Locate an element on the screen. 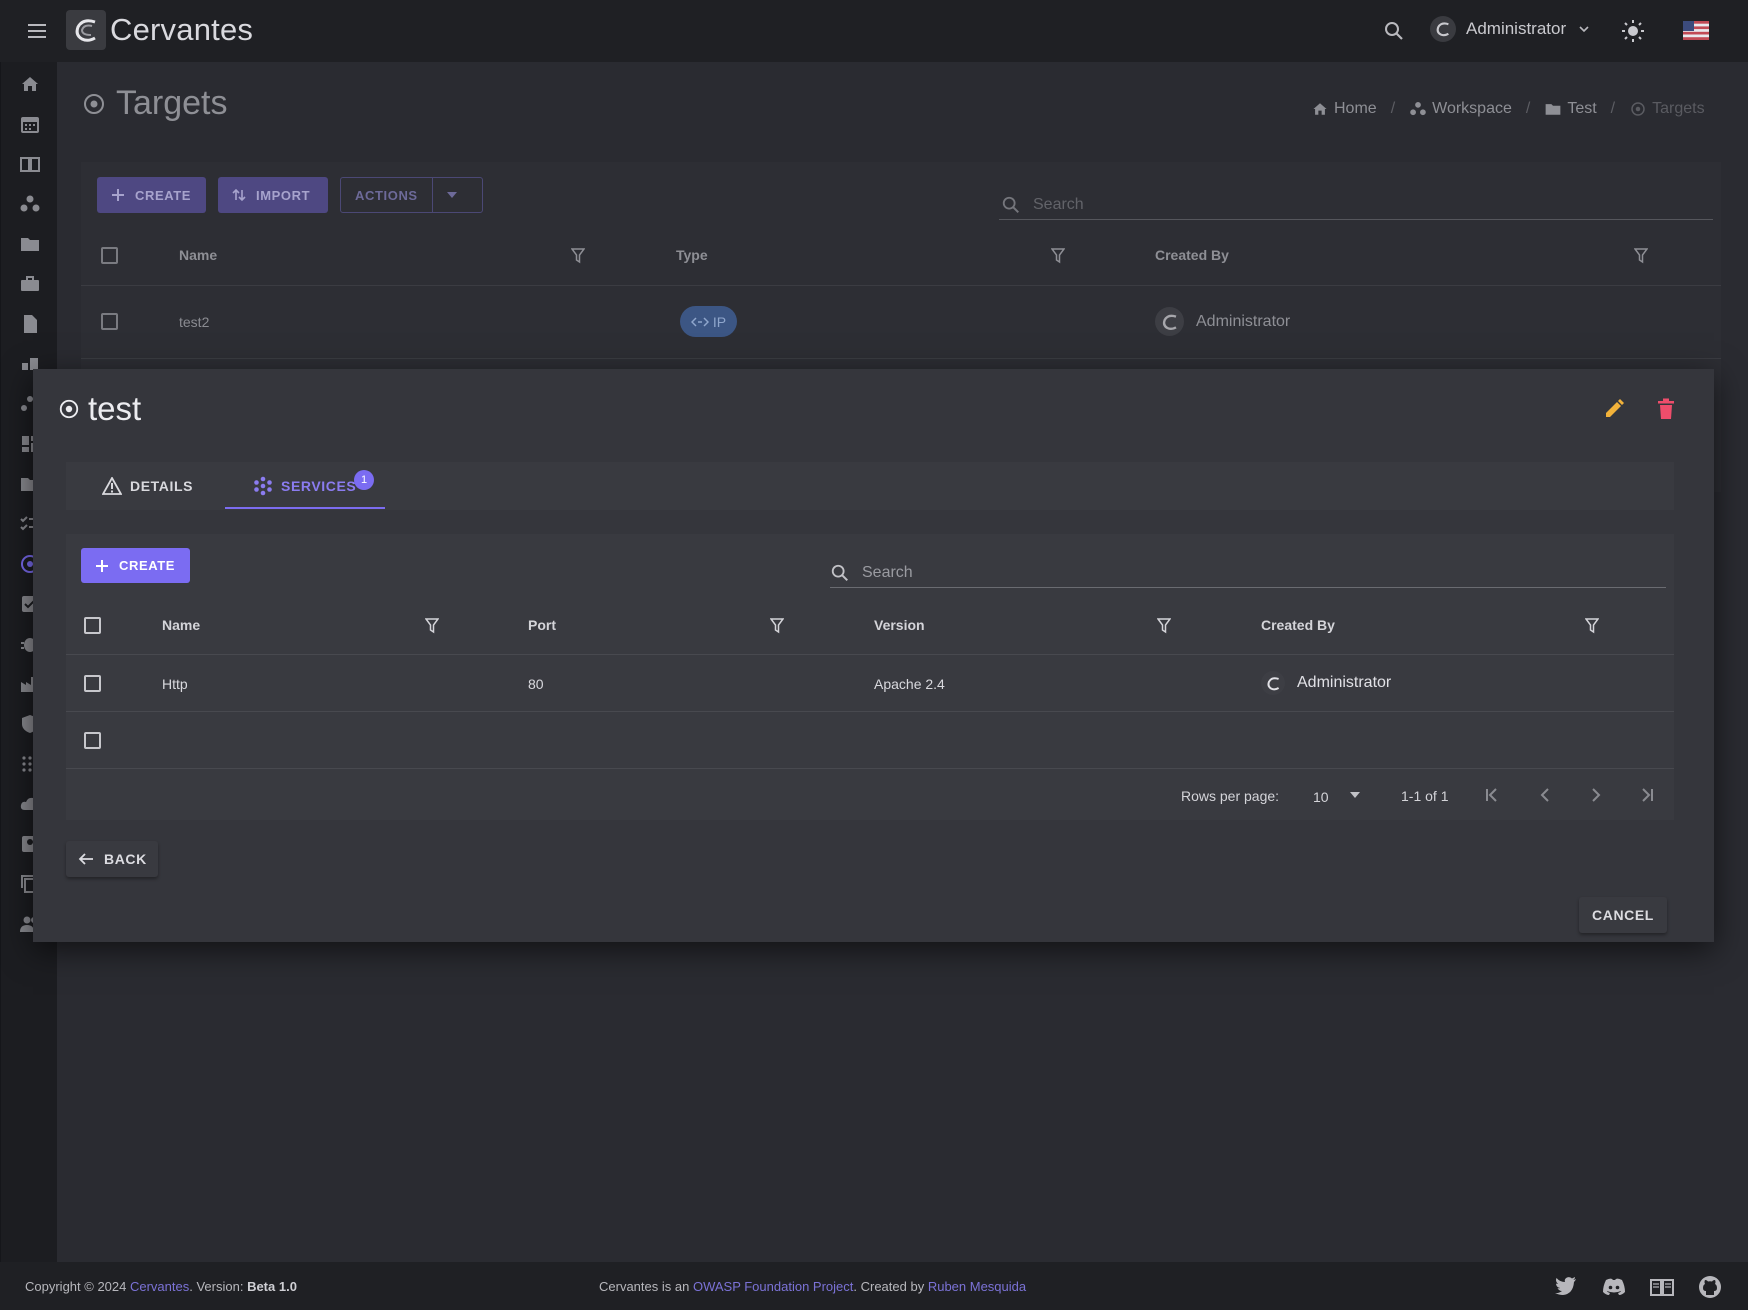 The width and height of the screenshot is (1748, 1310). brand: Cervantes is located at coordinates (159, 30).